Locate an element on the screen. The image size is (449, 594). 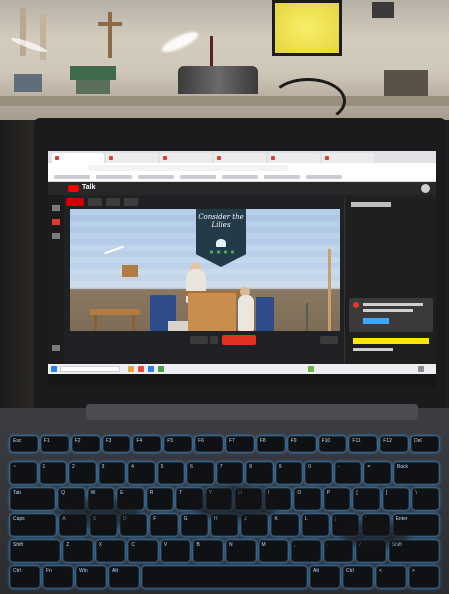
keyboard-key: = is located at coordinates (377, 473).